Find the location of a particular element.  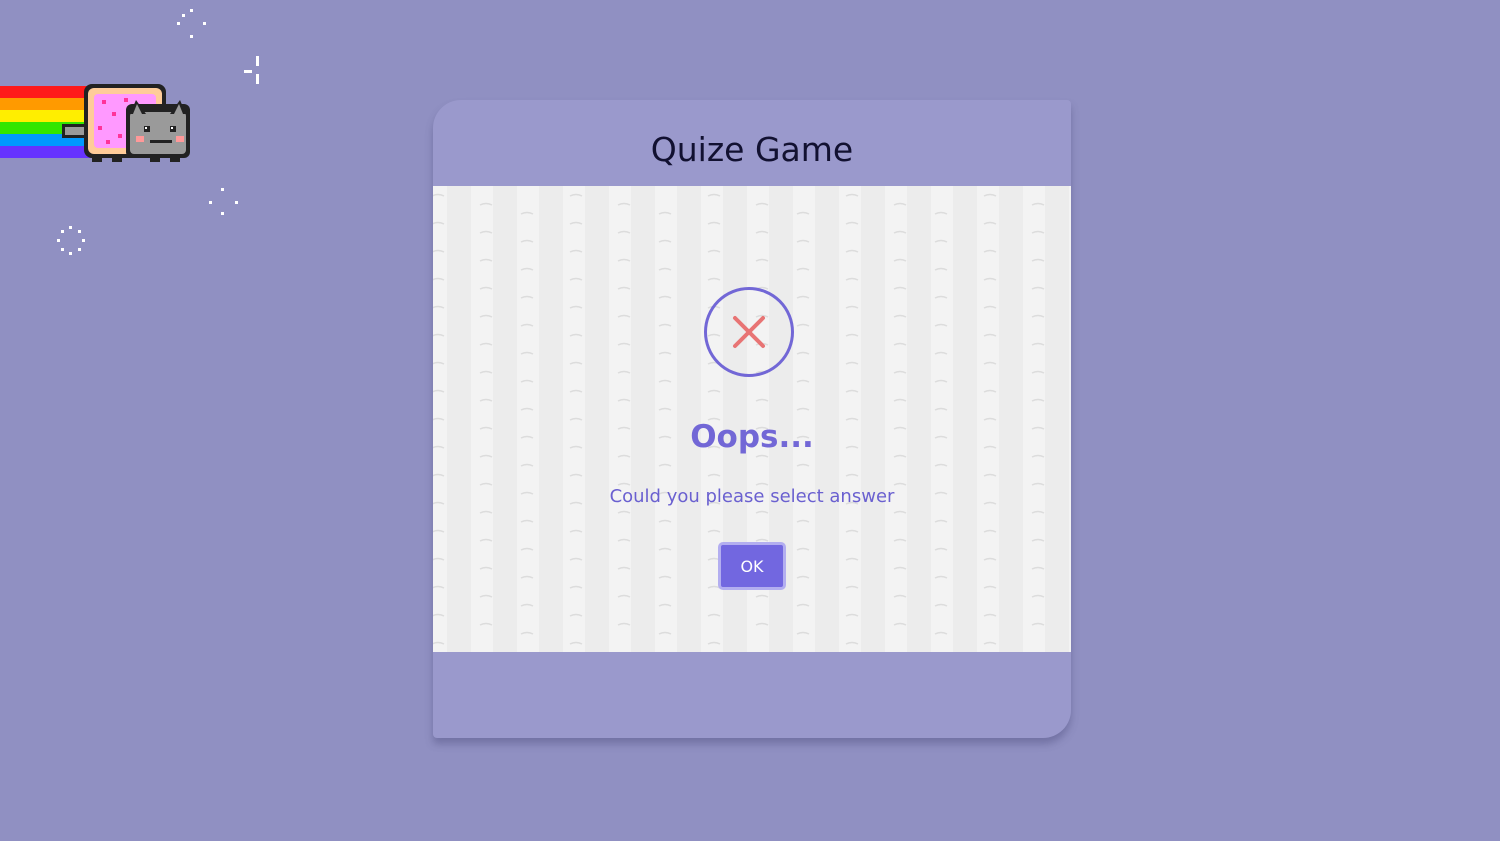

card-title: Quize Game is located at coordinates (752, 149).